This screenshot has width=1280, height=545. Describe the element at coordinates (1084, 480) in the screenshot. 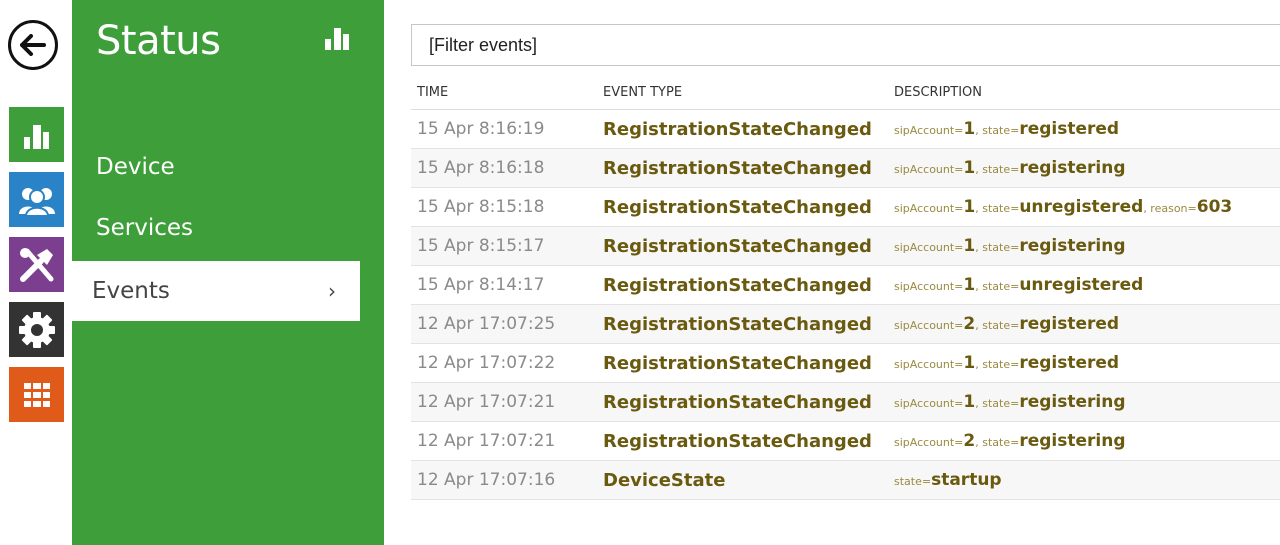

I see `event-description: state=startup` at that location.